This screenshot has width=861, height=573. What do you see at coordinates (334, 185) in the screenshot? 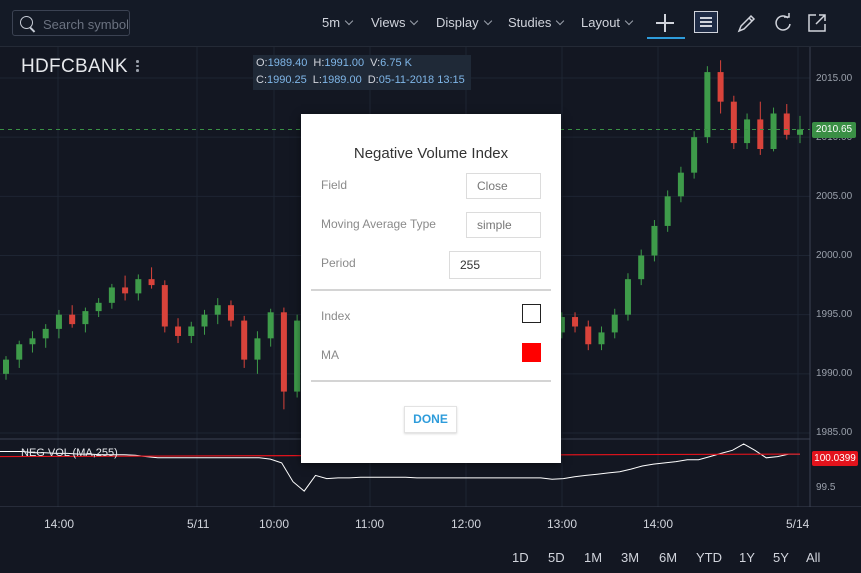
I see `field-label: Field` at bounding box center [334, 185].